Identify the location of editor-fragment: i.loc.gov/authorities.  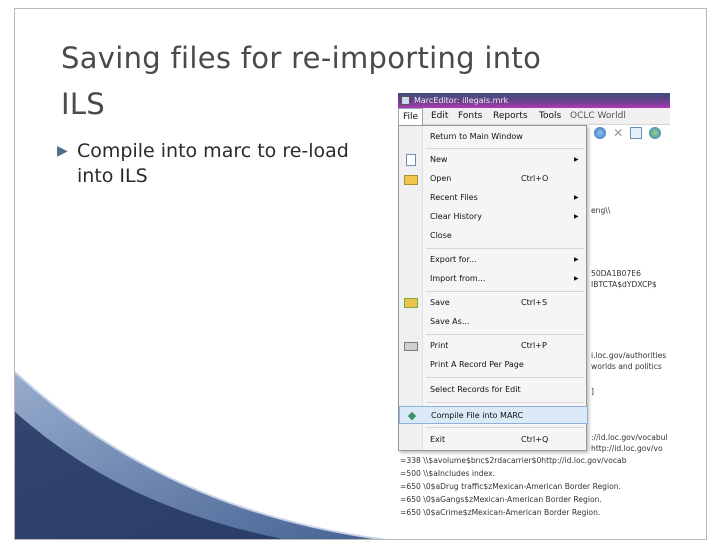
(629, 355).